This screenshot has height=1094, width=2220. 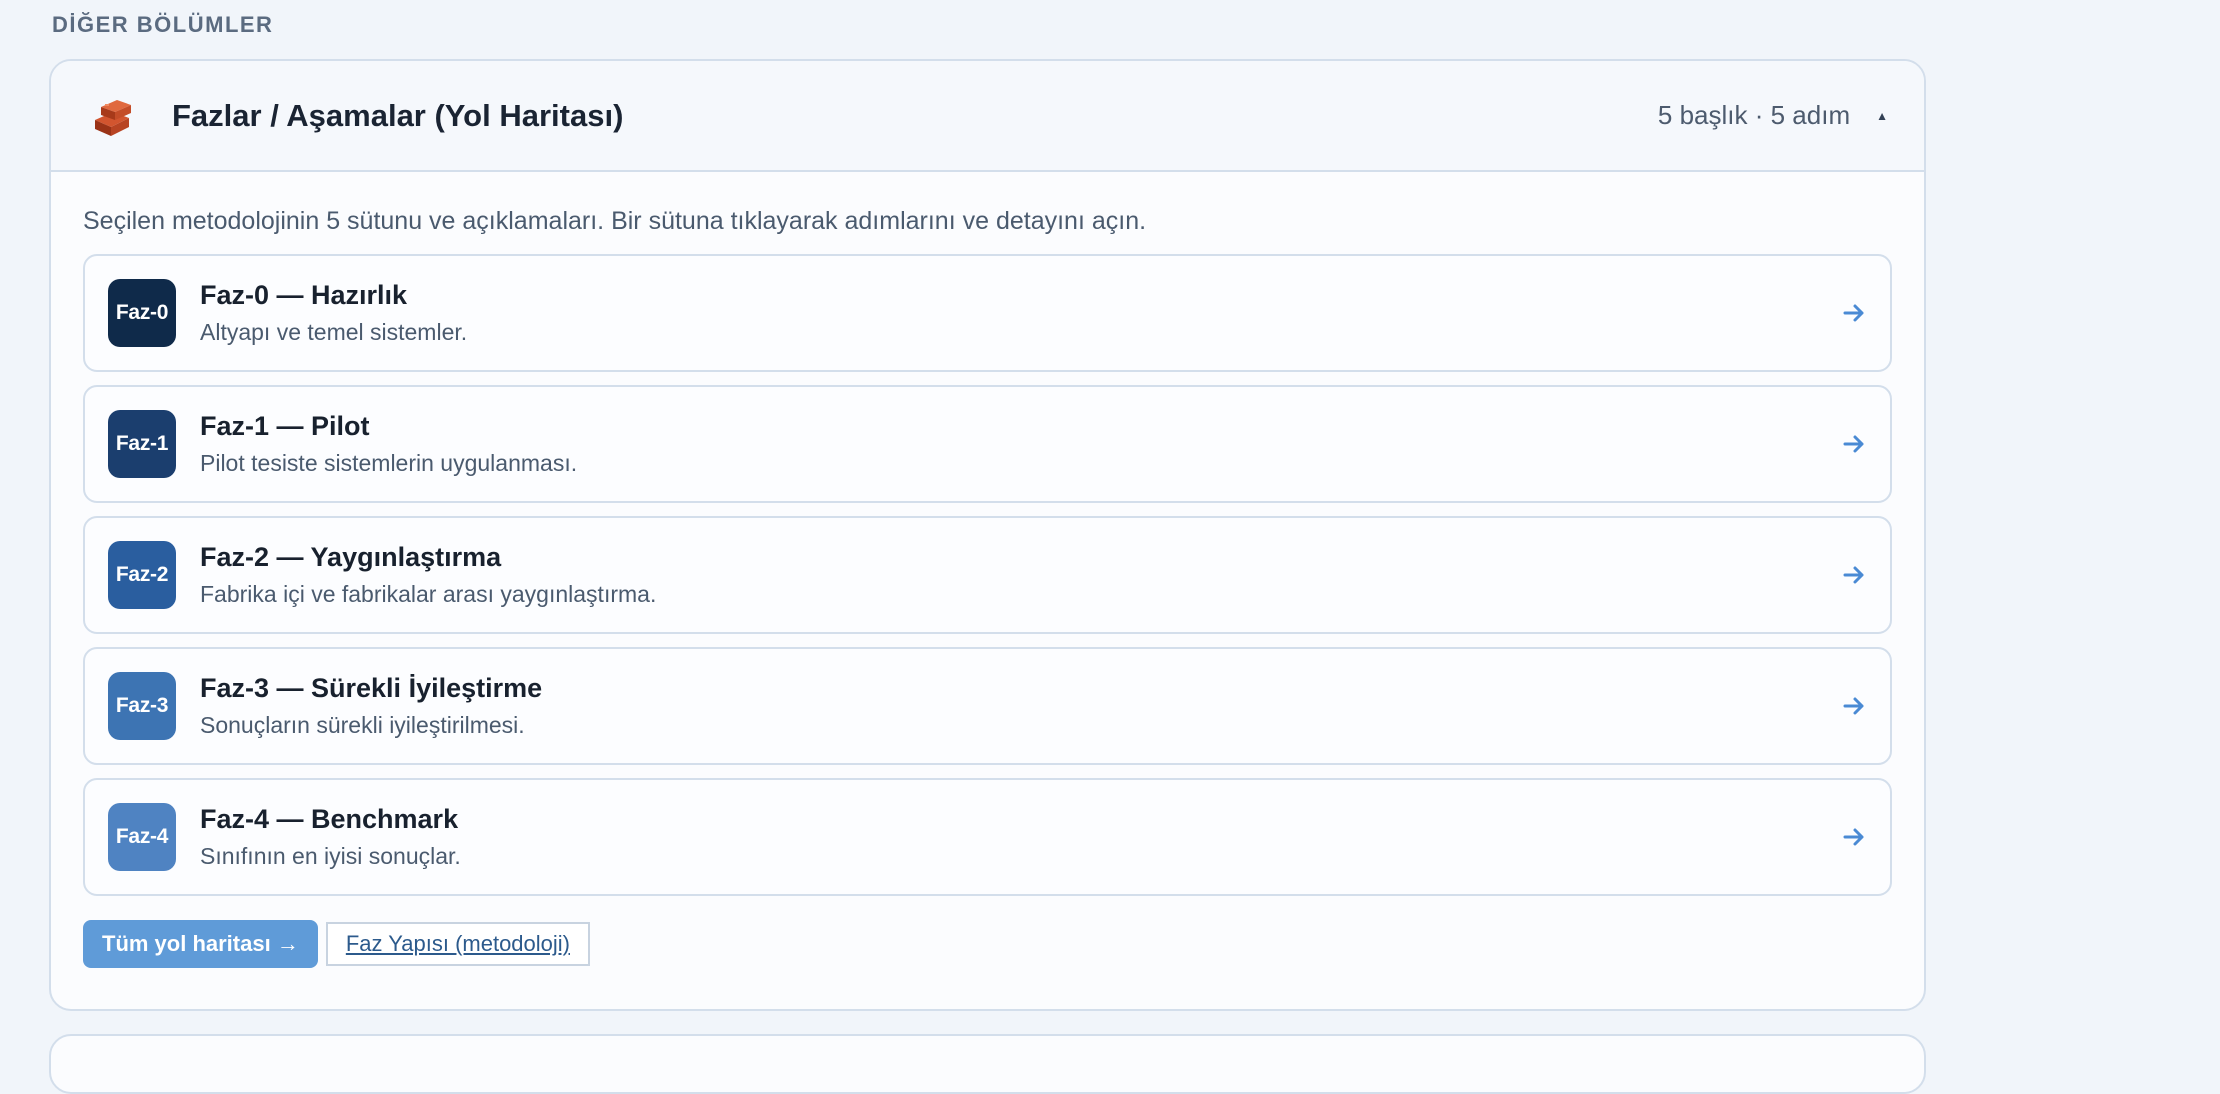 What do you see at coordinates (362, 725) in the screenshot?
I see `phase-description: Sonuçların sürekli iyileştirilmesi.` at bounding box center [362, 725].